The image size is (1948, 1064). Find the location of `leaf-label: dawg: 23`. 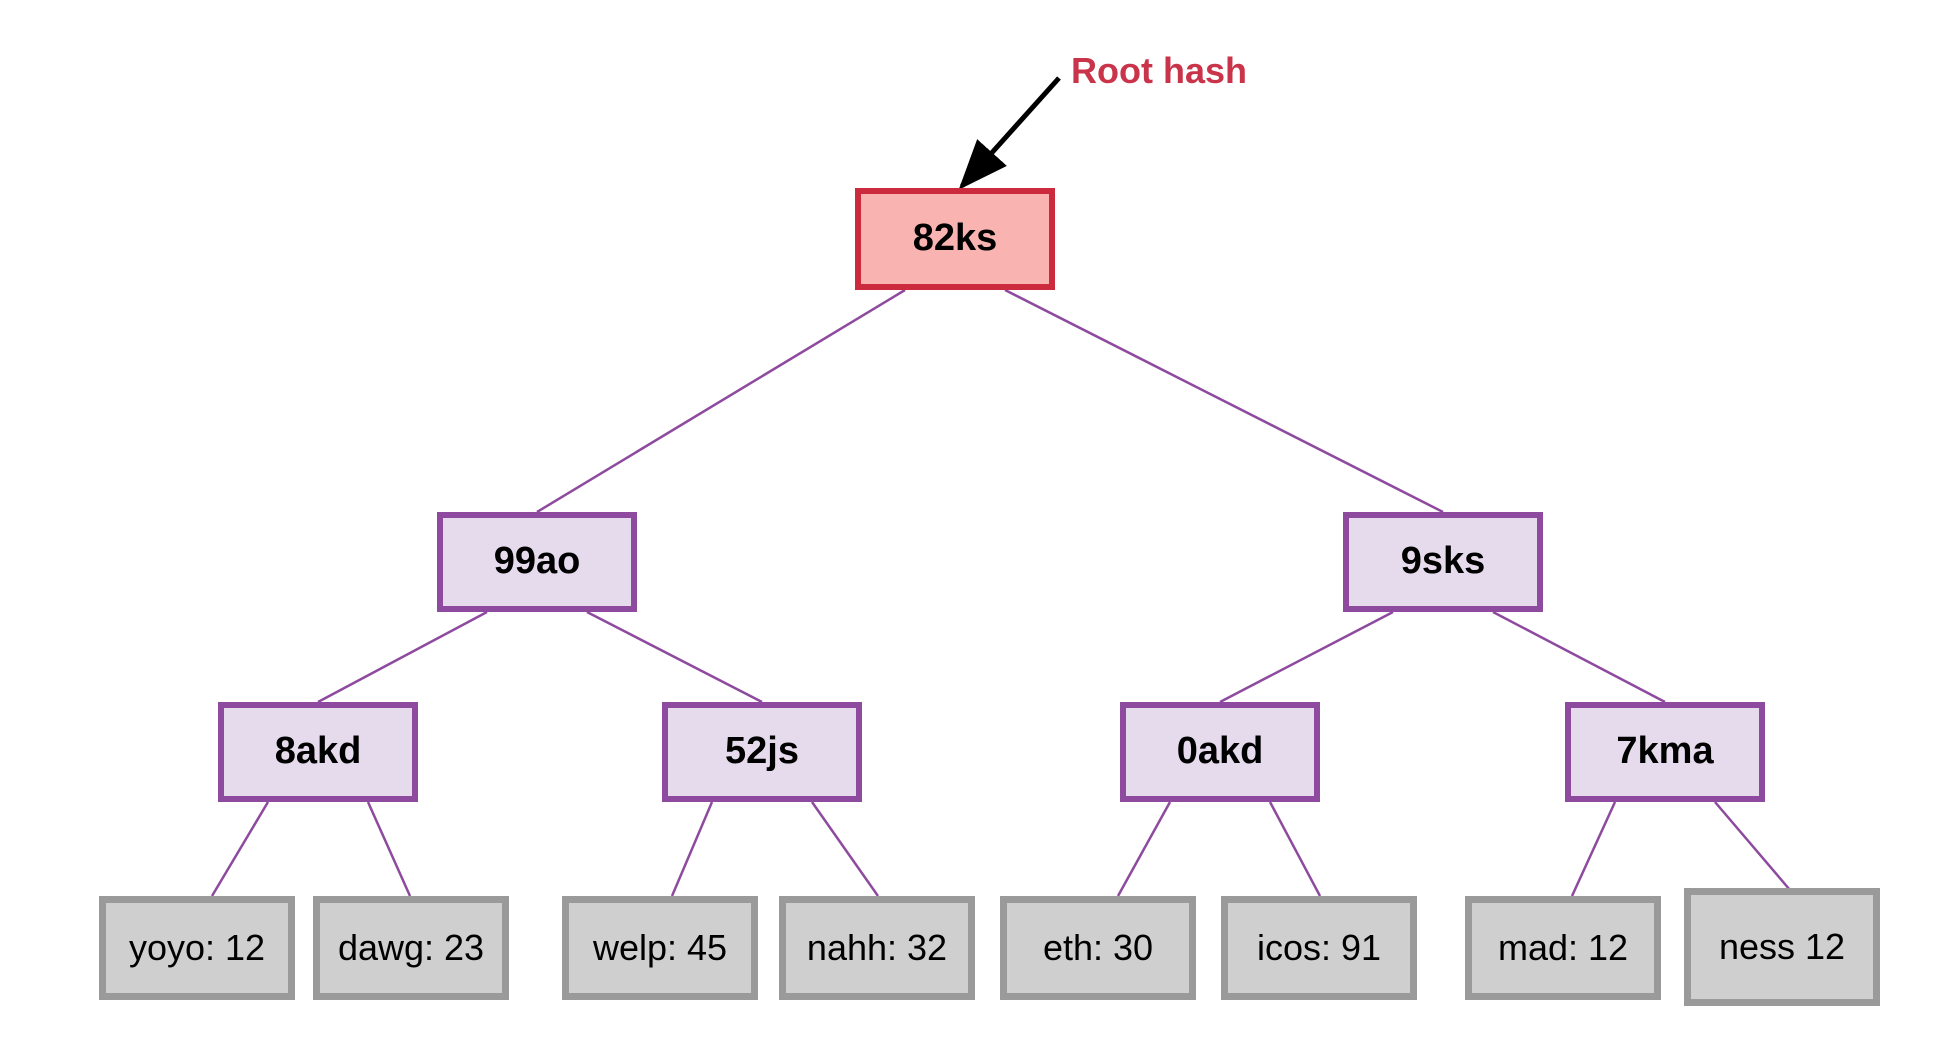

leaf-label: dawg: 23 is located at coordinates (411, 948).